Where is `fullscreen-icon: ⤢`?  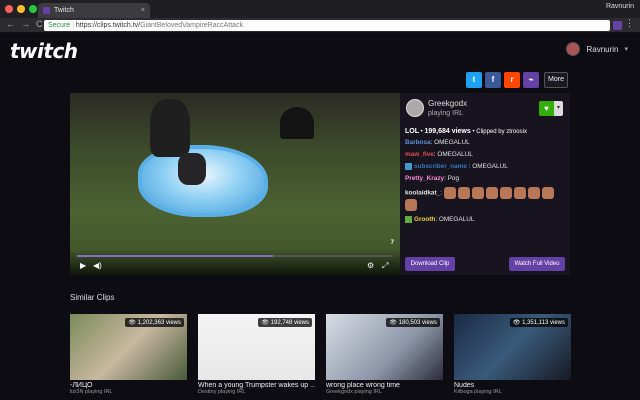
fullscreen-icon: ⤢ is located at coordinates (385, 266).